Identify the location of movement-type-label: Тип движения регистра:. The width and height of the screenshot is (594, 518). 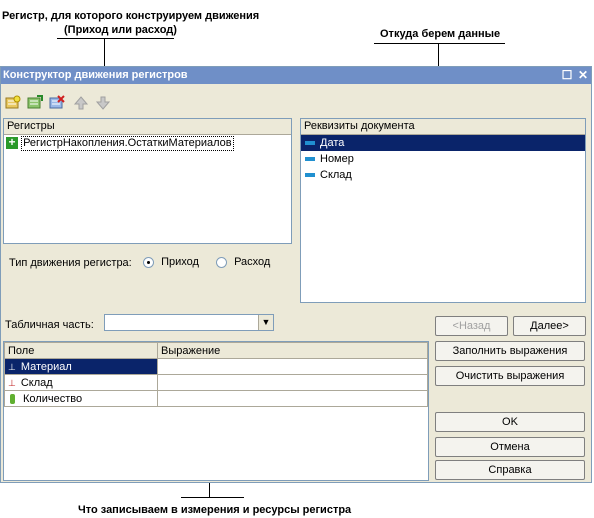
(70, 263).